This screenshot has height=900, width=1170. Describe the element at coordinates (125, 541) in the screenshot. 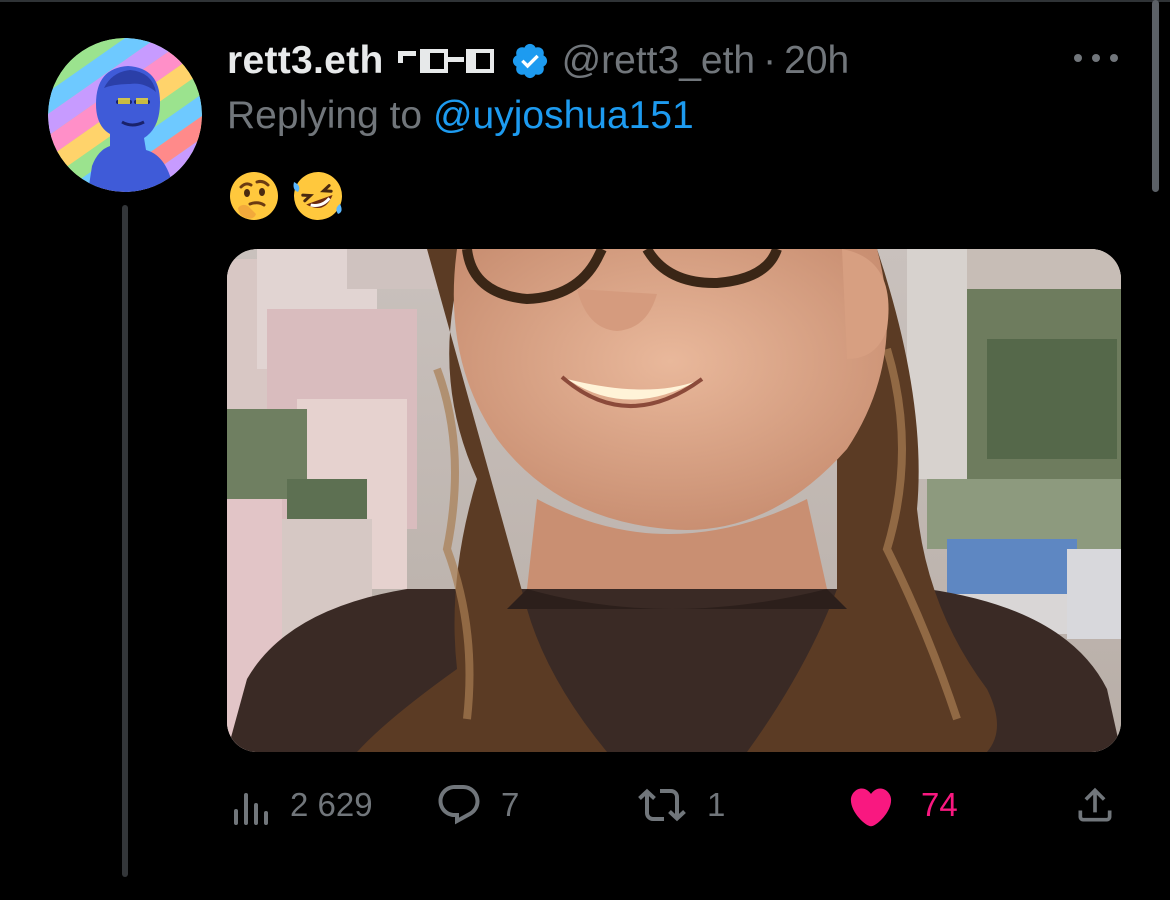

I see `thread-line` at that location.